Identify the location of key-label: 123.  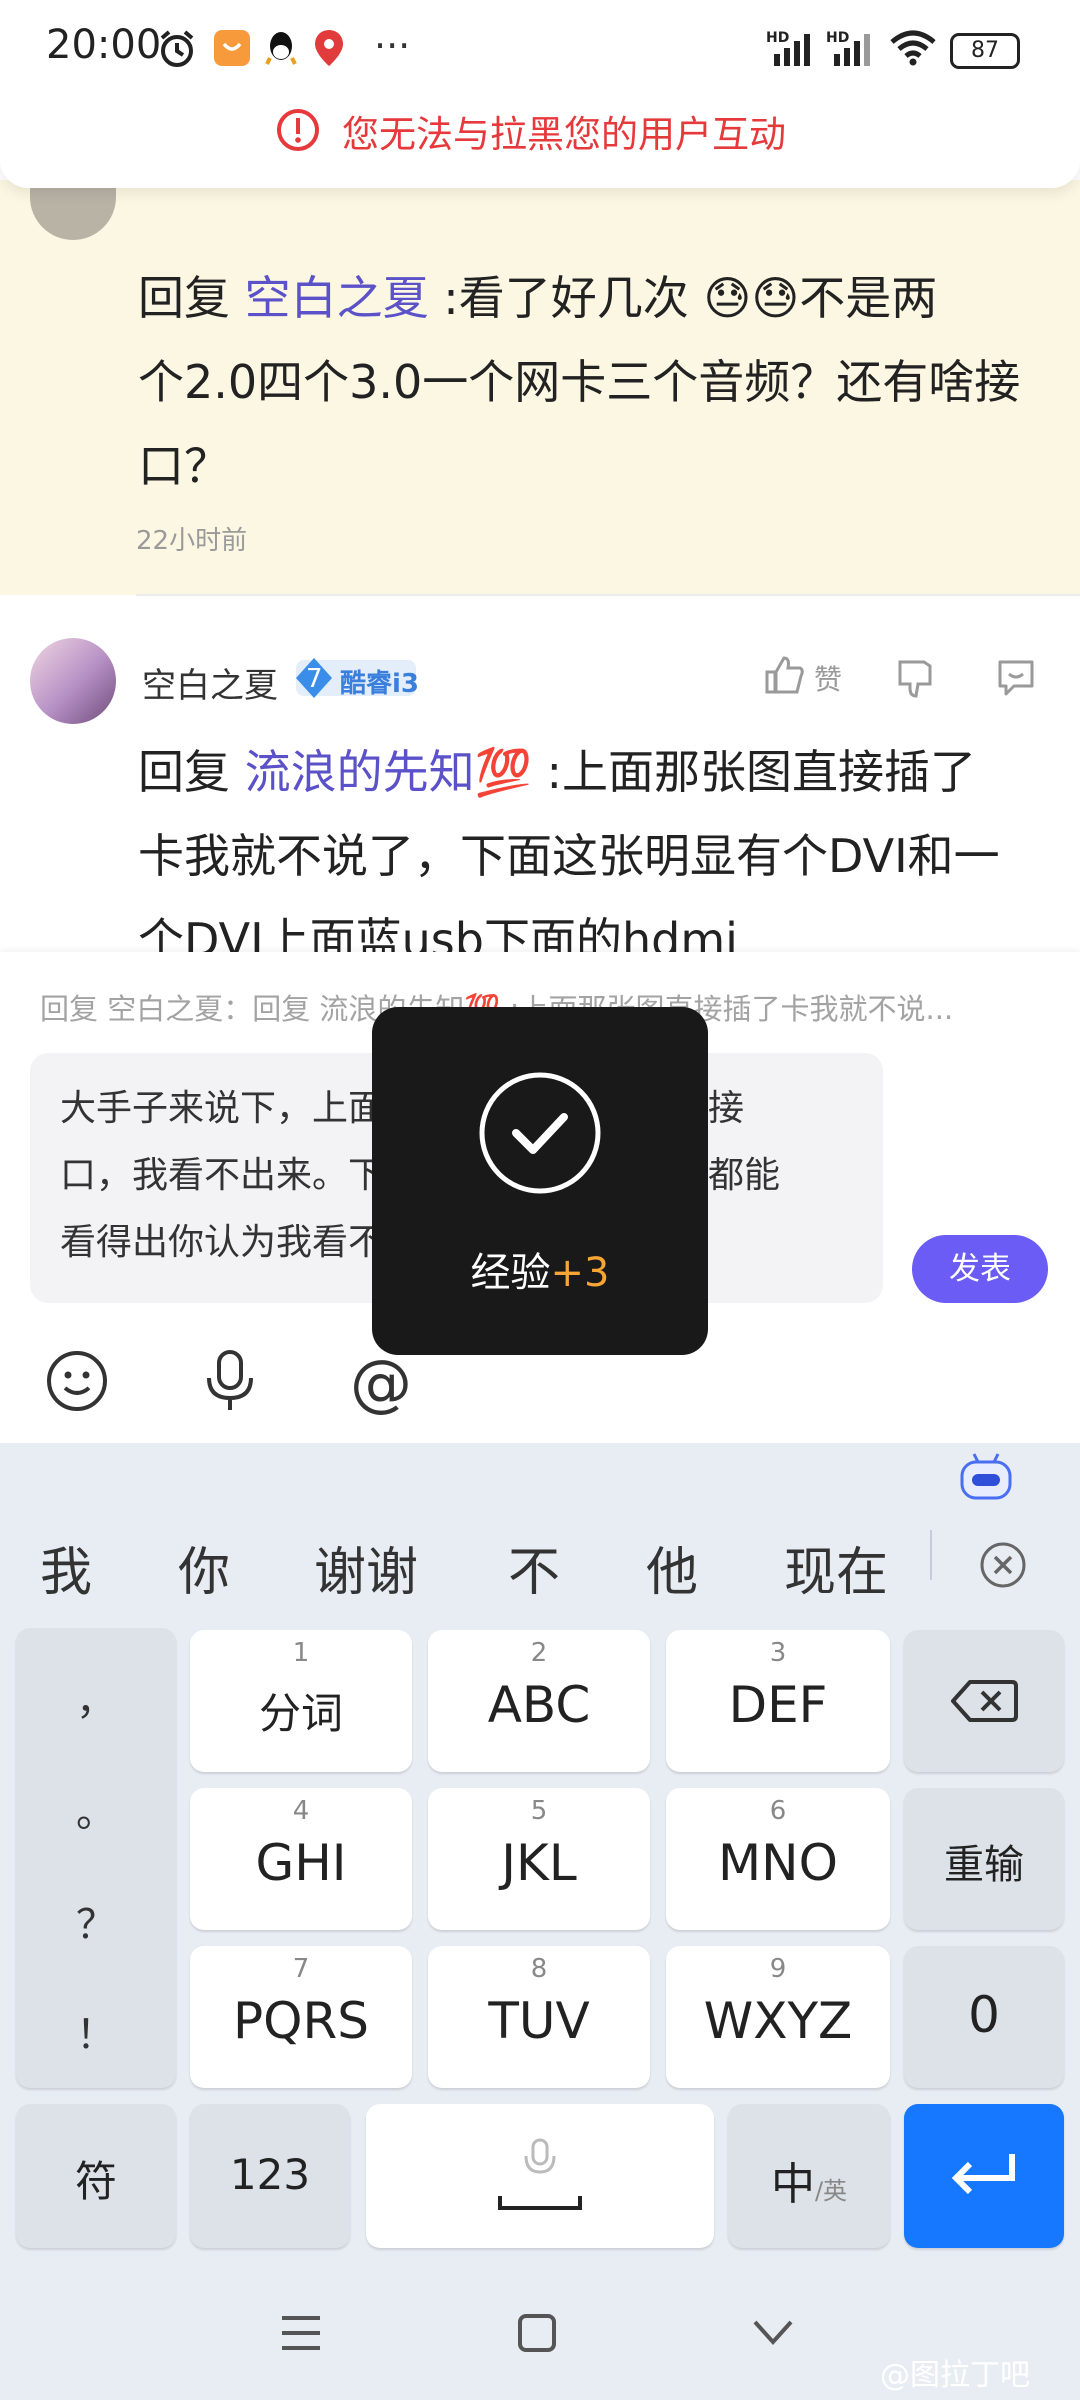
(270, 2174).